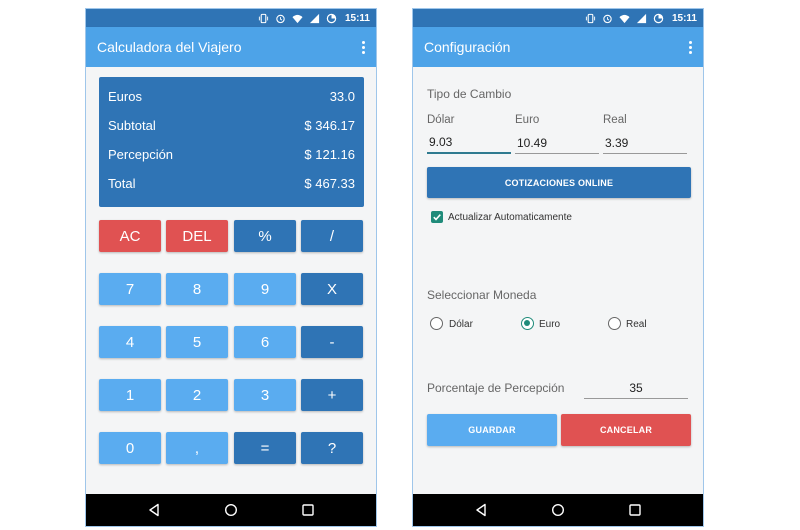 The height and width of the screenshot is (530, 800). Describe the element at coordinates (197, 289) in the screenshot. I see `digit-8-button: 8` at that location.